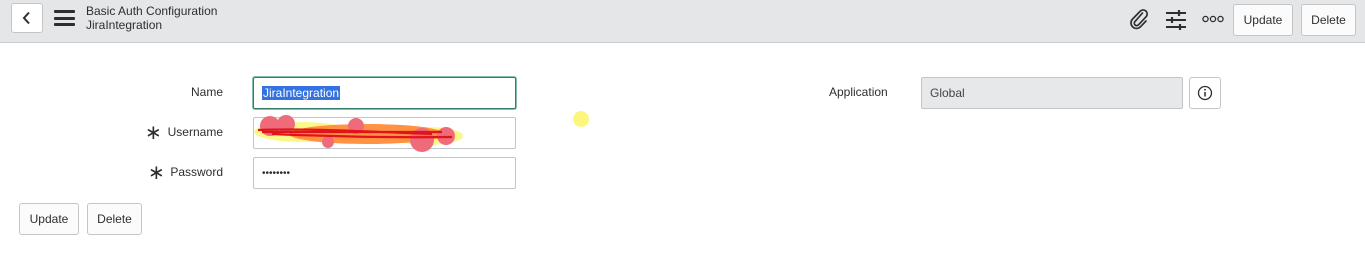 This screenshot has width=1365, height=256. I want to click on info-icon, so click(1205, 93).